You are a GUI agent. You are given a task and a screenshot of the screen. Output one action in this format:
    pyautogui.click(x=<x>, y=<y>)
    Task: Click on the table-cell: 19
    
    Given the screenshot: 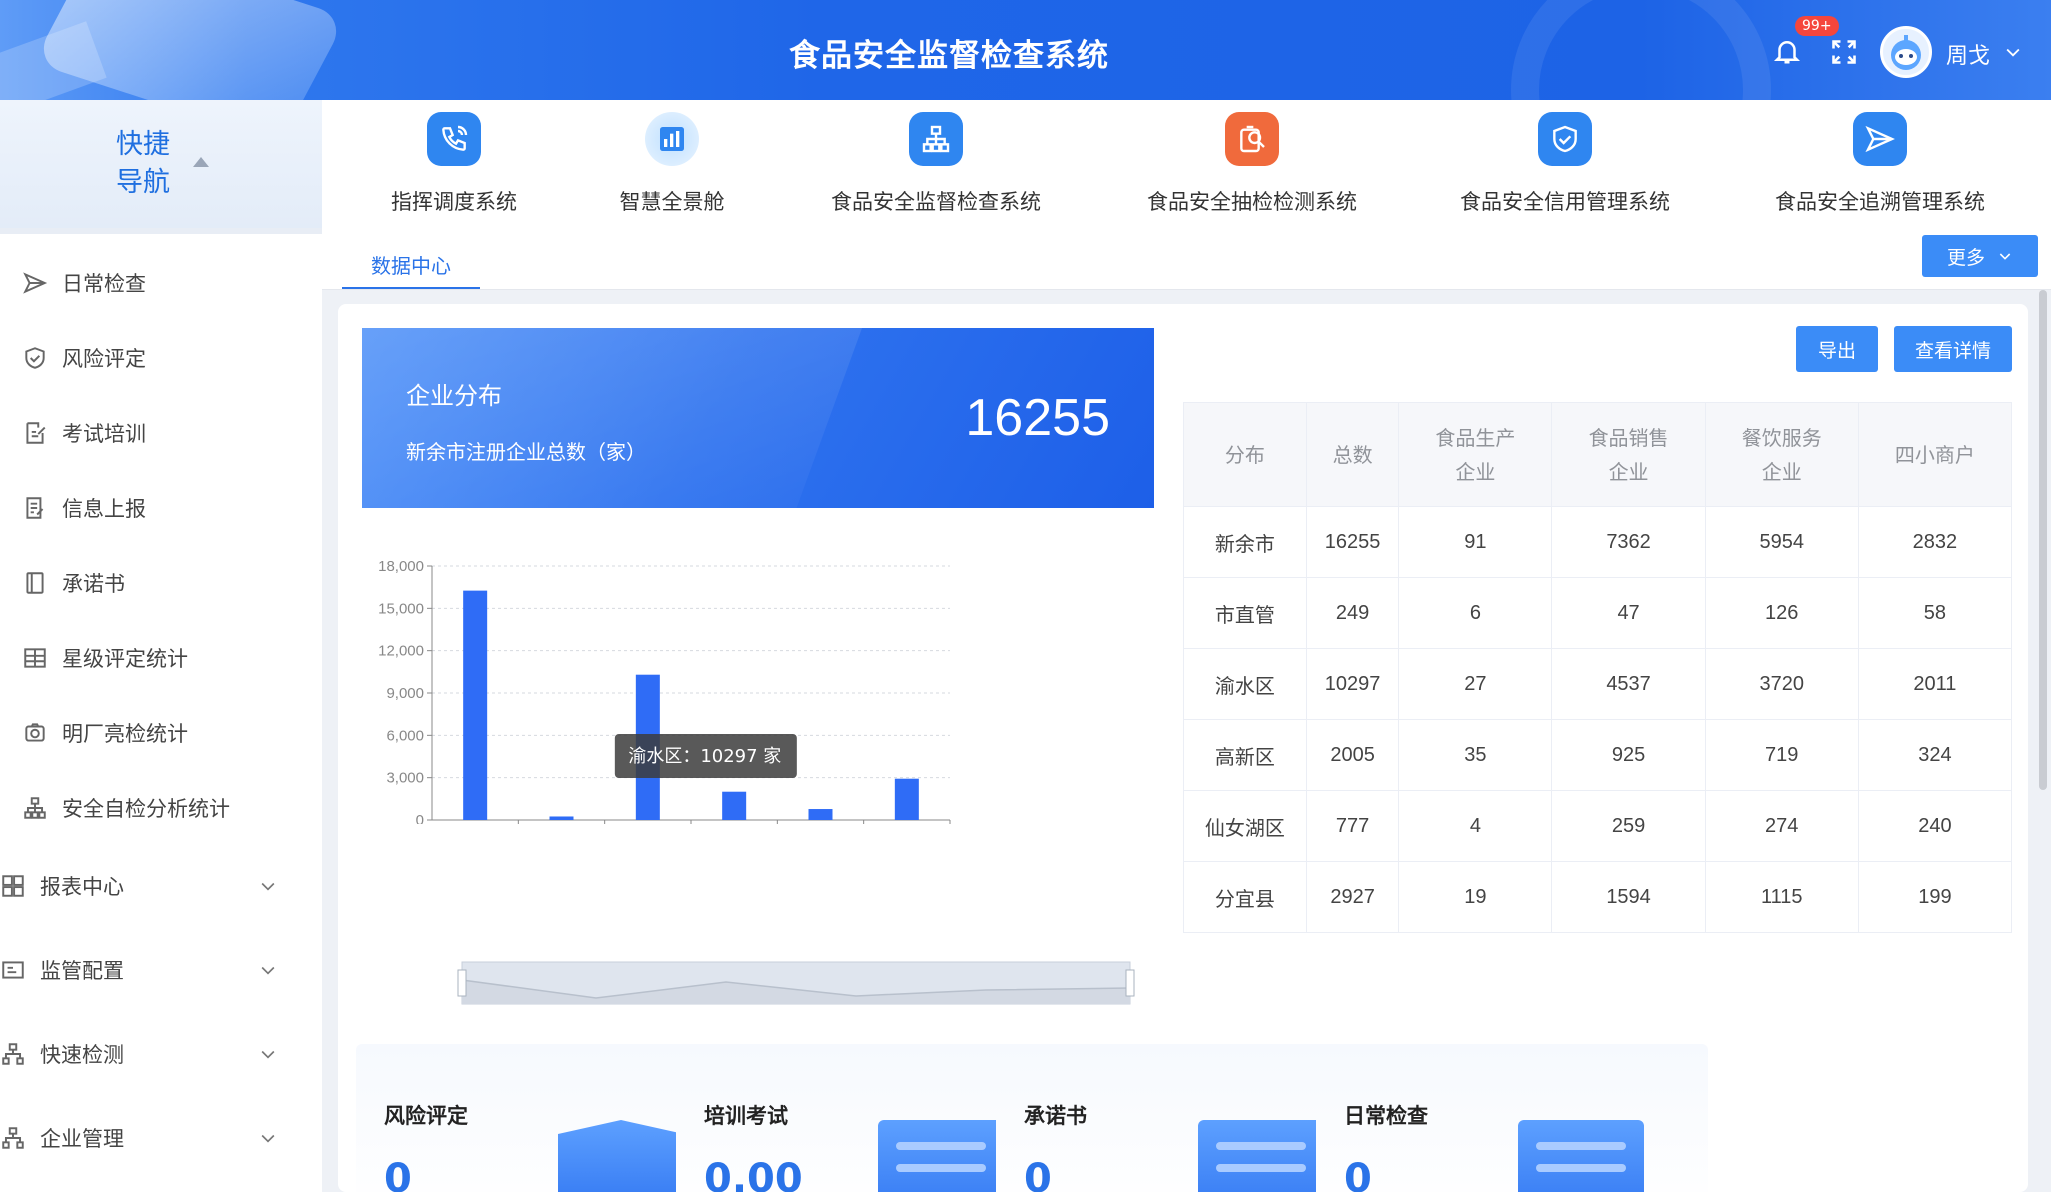 What is the action you would take?
    pyautogui.click(x=1475, y=897)
    